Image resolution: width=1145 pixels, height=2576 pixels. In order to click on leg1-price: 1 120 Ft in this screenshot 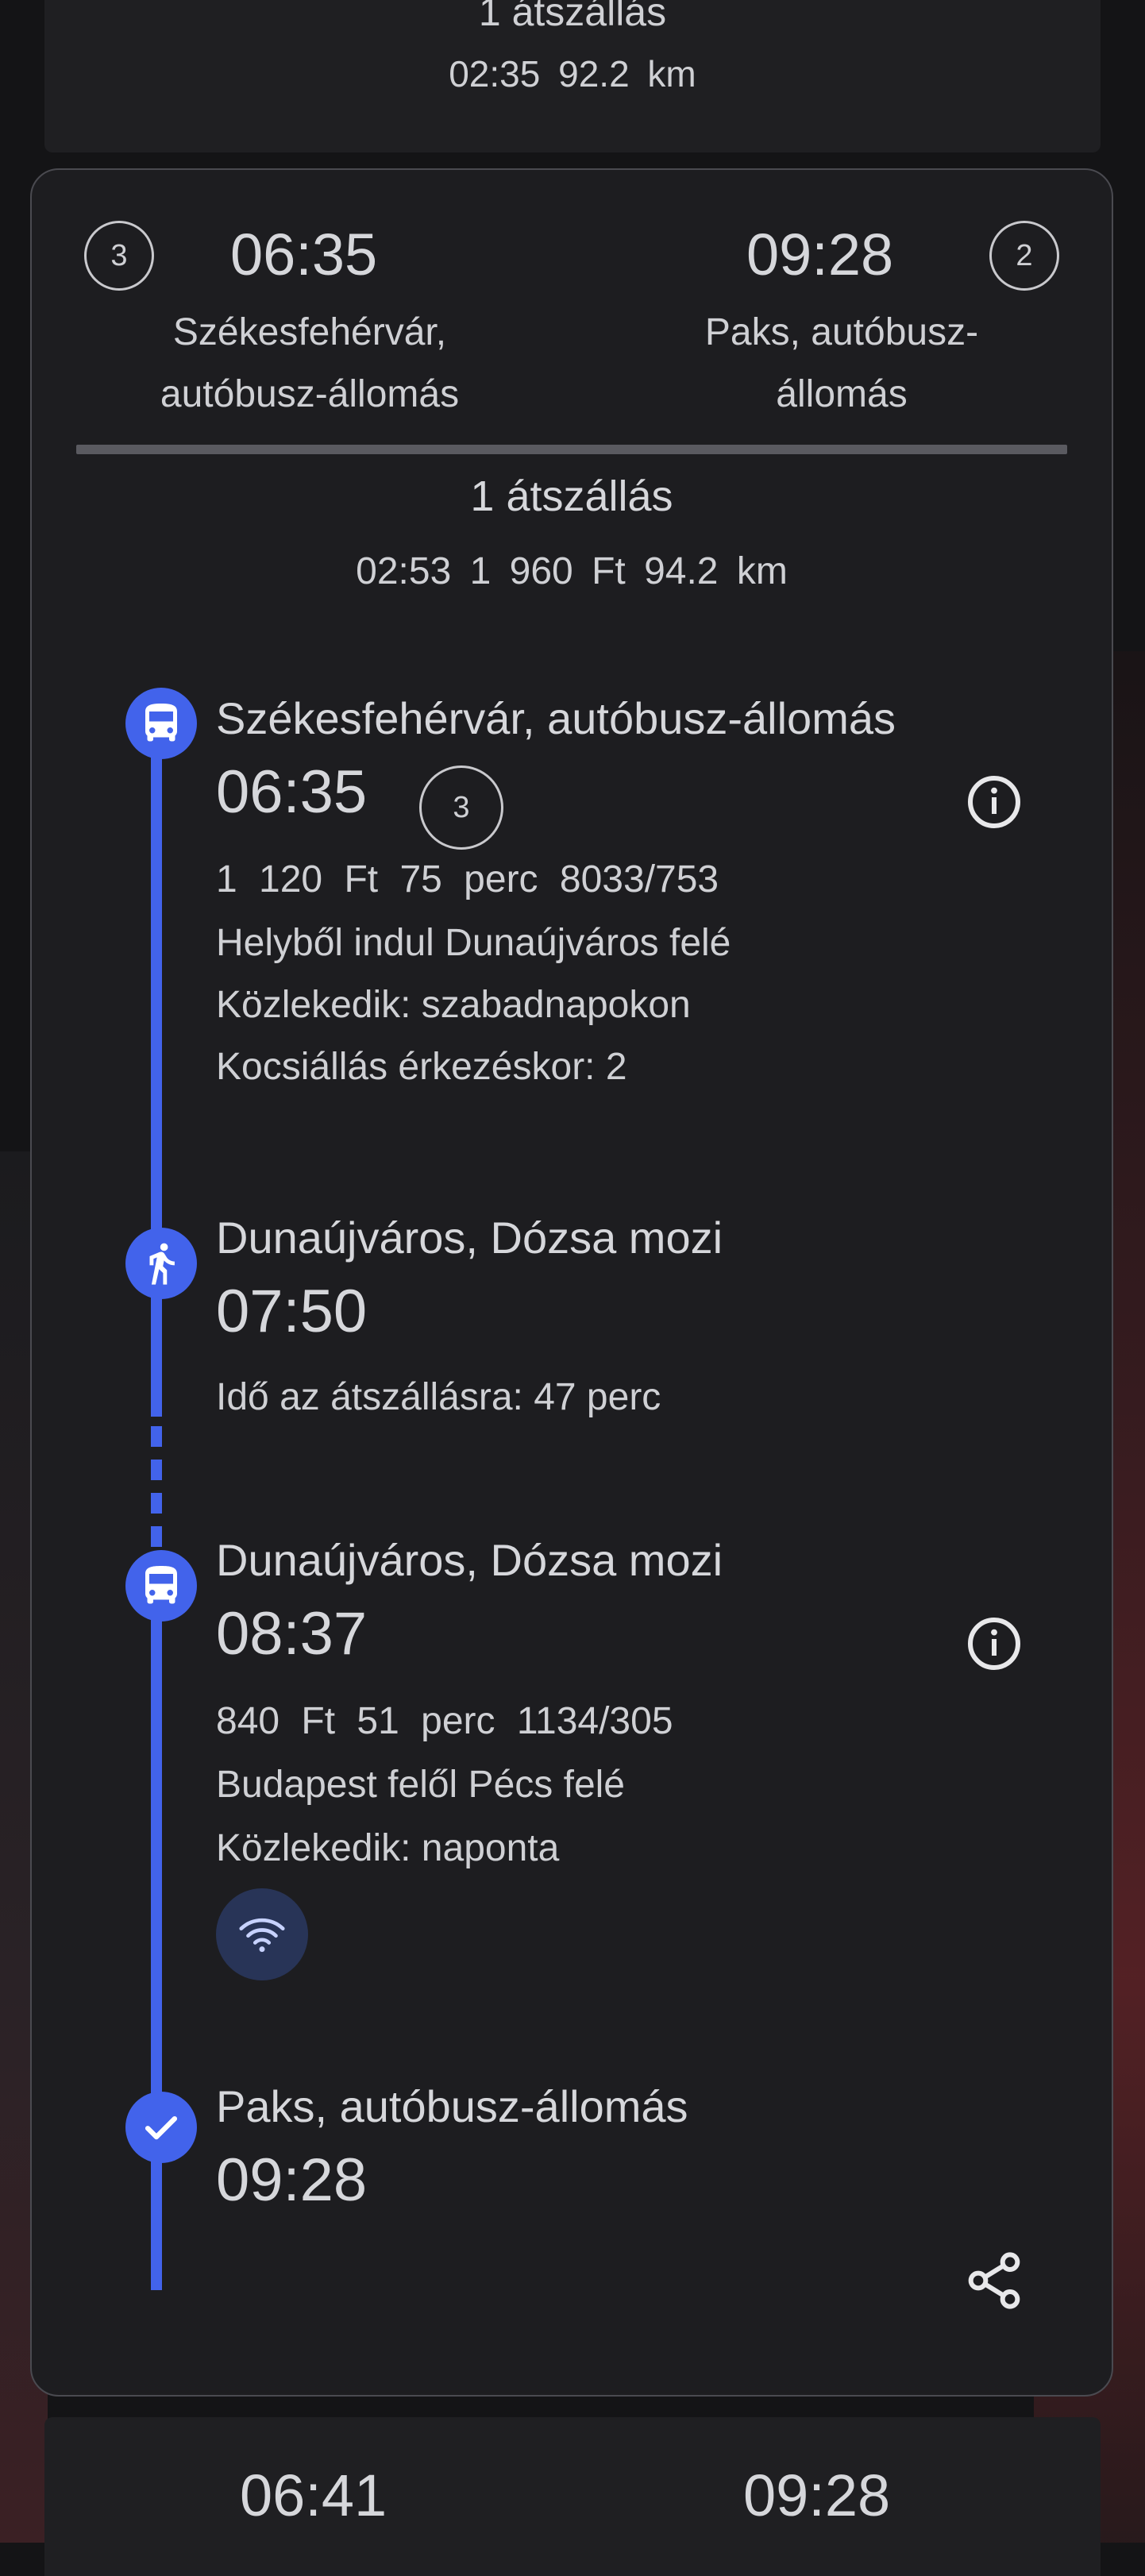, I will do `click(297, 879)`.